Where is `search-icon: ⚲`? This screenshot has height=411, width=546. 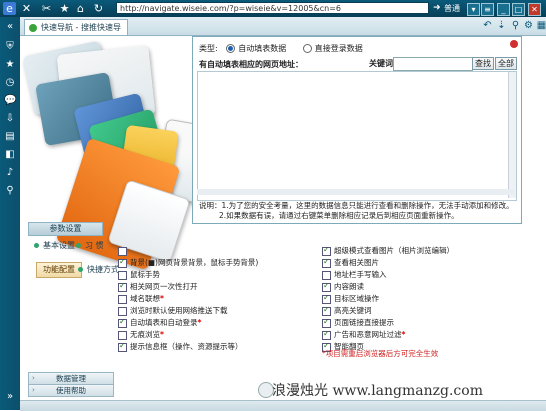
search-icon: ⚲ is located at coordinates (515, 25).